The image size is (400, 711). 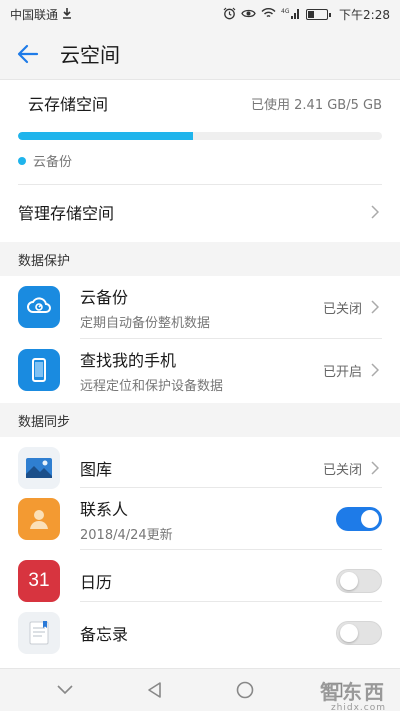 What do you see at coordinates (319, 14) in the screenshot?
I see `battery-icon` at bounding box center [319, 14].